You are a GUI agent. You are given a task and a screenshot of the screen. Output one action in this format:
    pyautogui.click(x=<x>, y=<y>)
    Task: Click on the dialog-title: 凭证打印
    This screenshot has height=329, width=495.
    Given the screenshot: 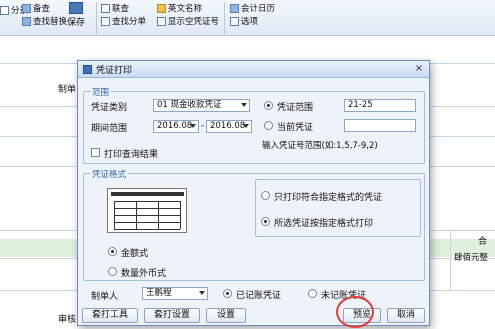 What is the action you would take?
    pyautogui.click(x=114, y=70)
    